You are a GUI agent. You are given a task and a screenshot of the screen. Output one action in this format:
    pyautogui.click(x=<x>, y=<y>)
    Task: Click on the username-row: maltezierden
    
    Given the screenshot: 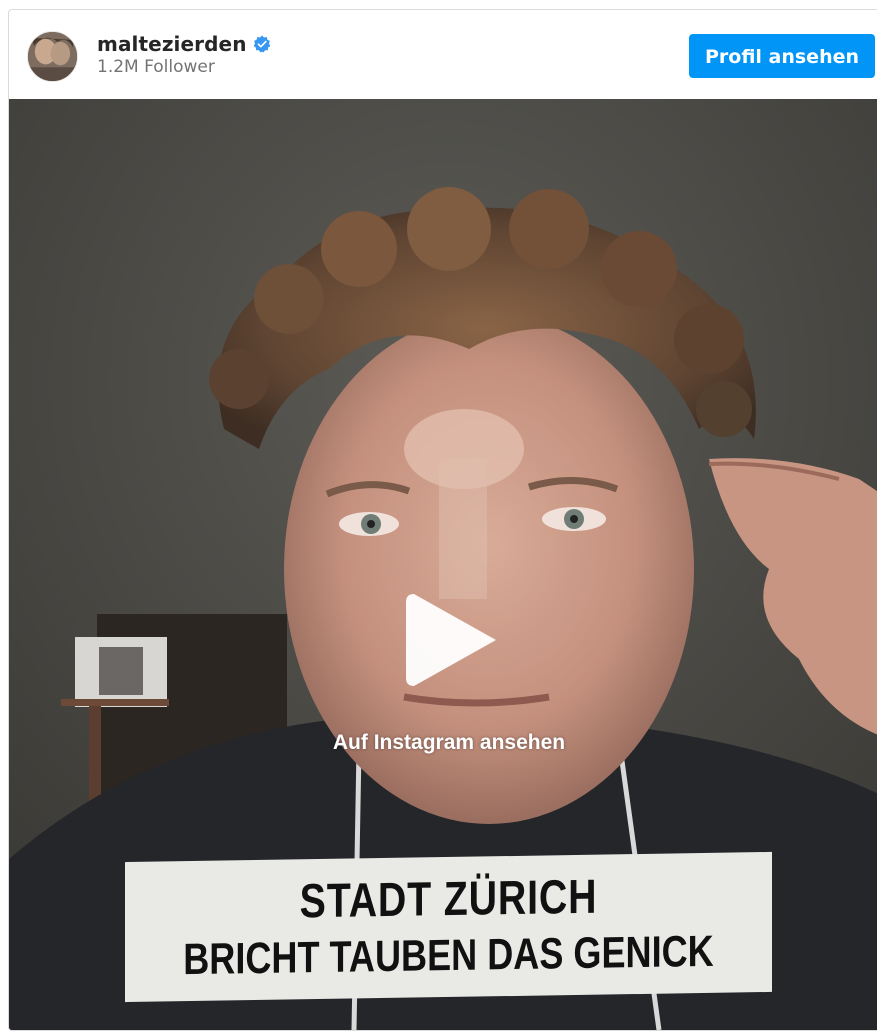 What is the action you would take?
    pyautogui.click(x=184, y=44)
    